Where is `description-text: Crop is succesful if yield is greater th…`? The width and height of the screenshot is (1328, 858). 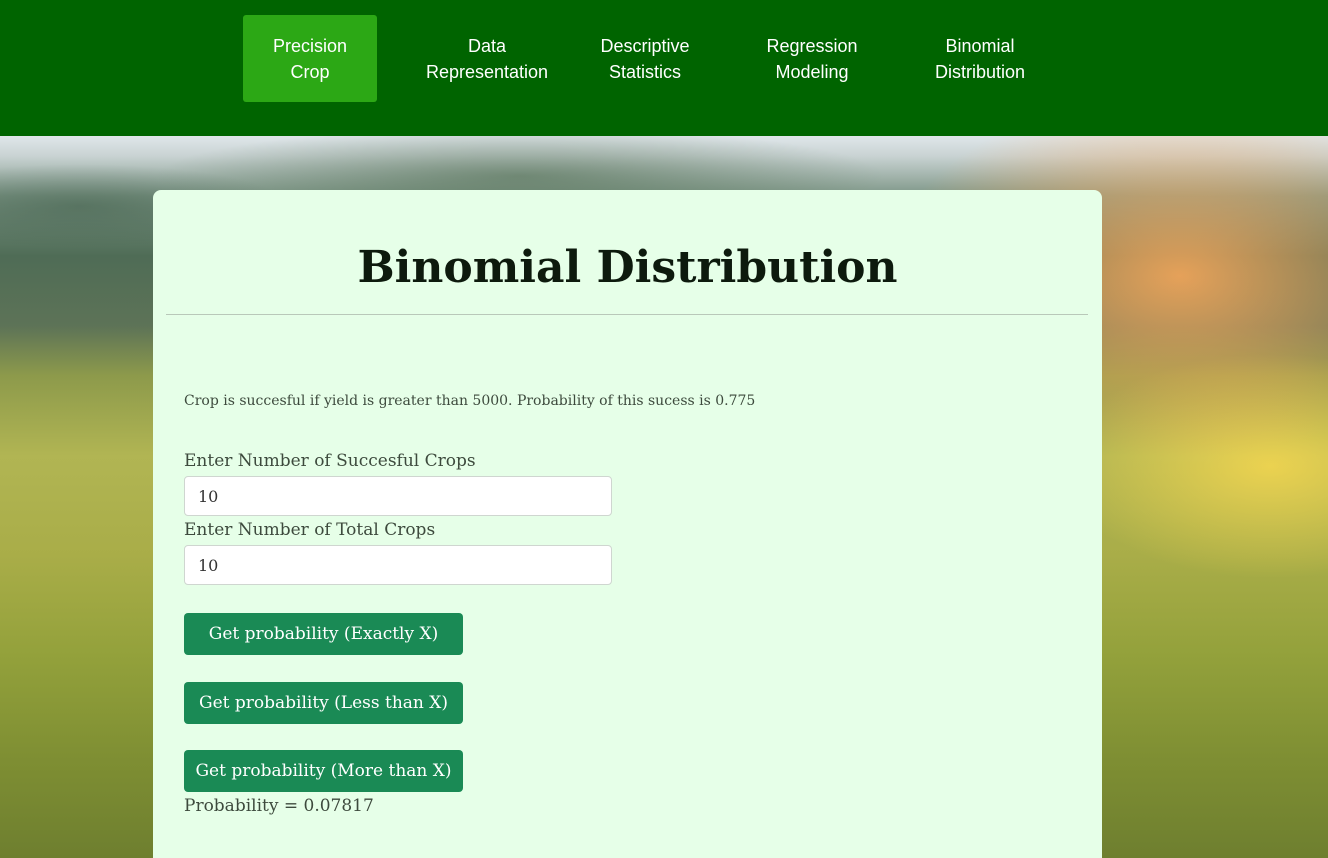 description-text: Crop is succesful if yield is greater th… is located at coordinates (470, 401).